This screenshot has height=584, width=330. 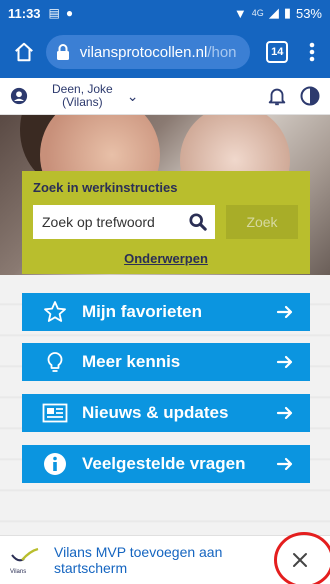 I want to click on search-title: Zoek in werkinstructies, so click(x=105, y=187).